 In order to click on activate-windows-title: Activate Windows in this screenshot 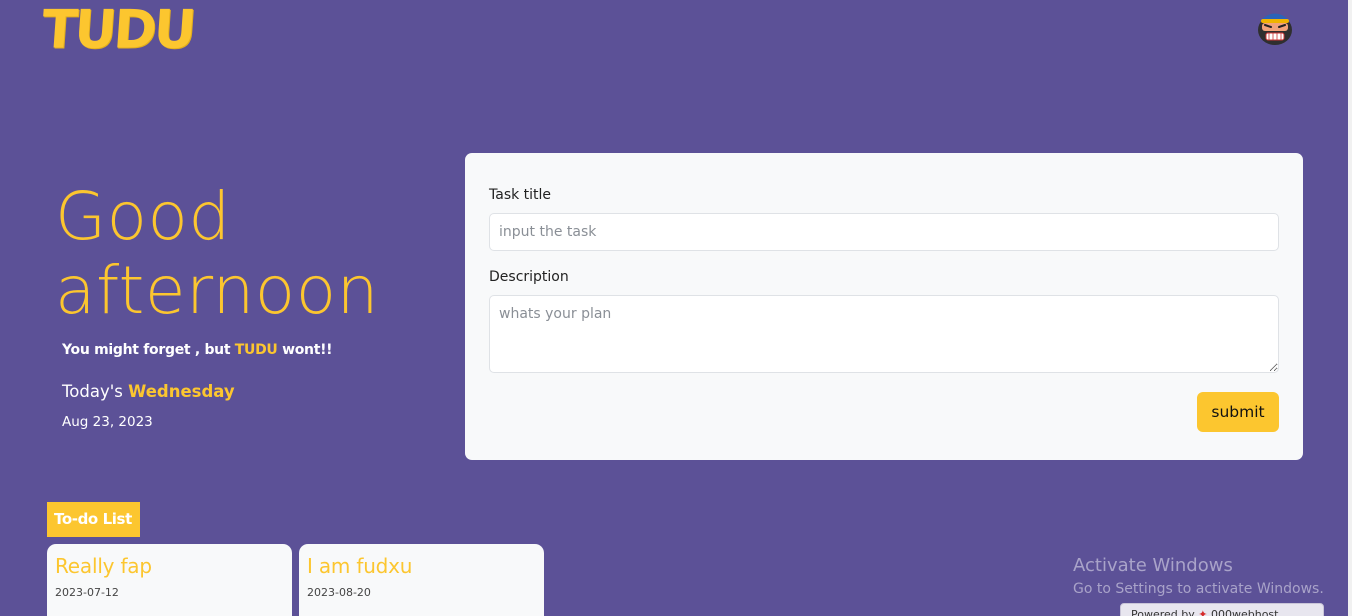, I will do `click(1153, 565)`.